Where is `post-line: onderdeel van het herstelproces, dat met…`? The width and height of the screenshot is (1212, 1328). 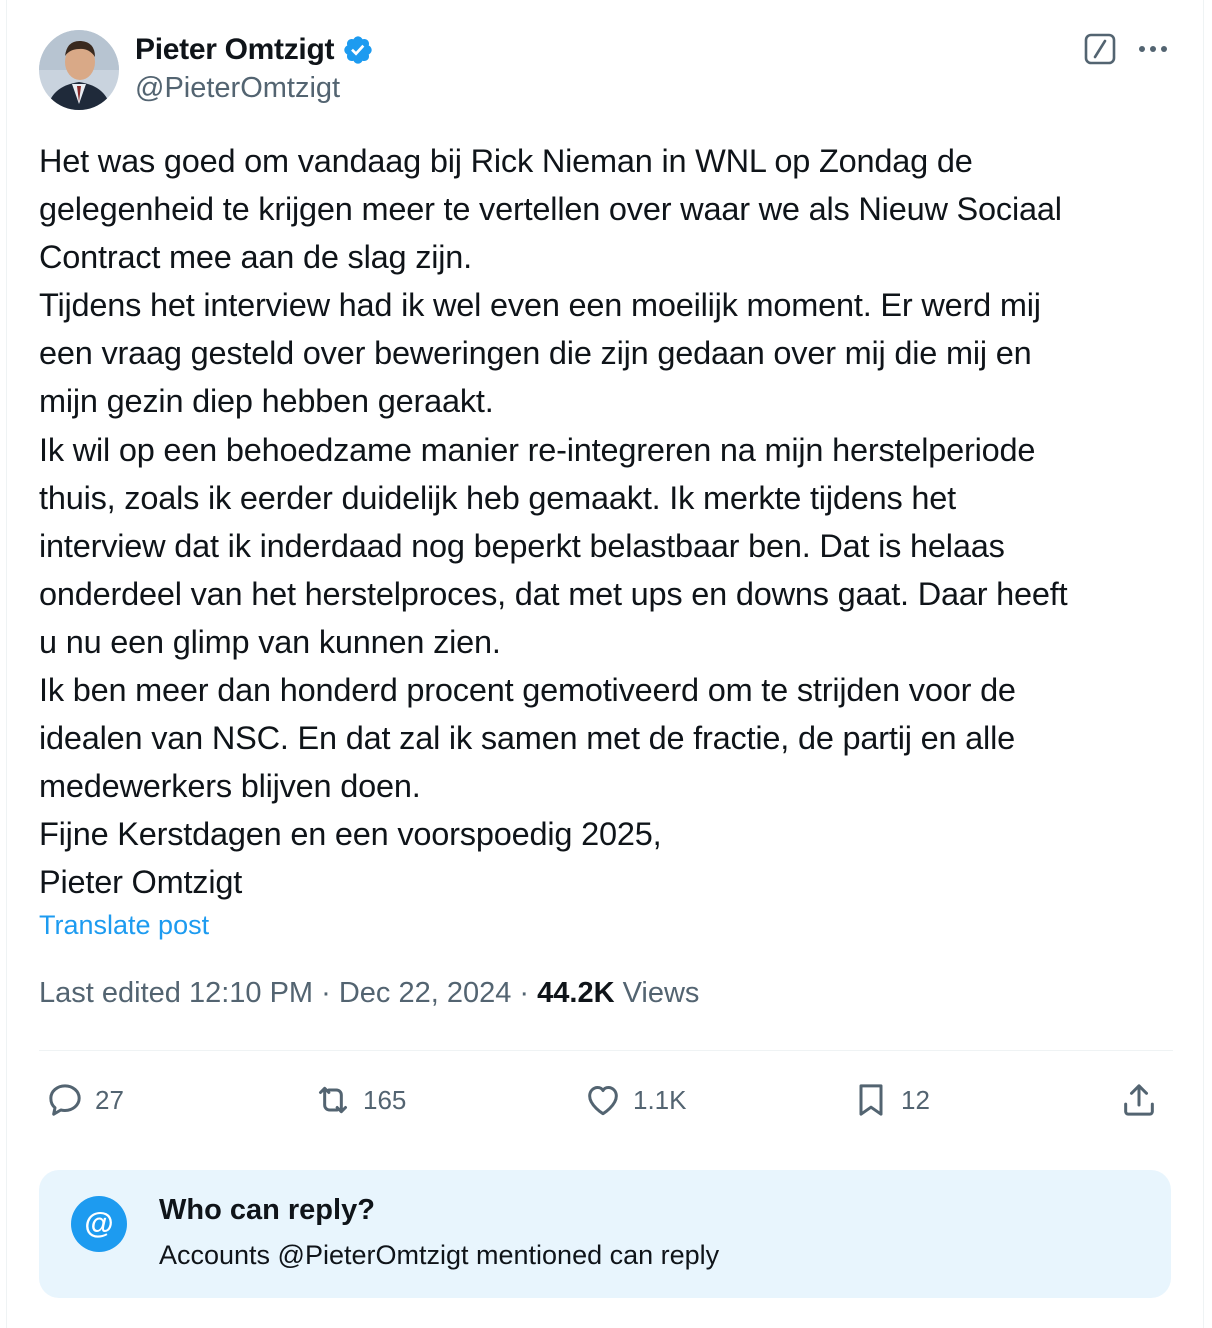 post-line: onderdeel van het herstelproces, dat met… is located at coordinates (553, 593).